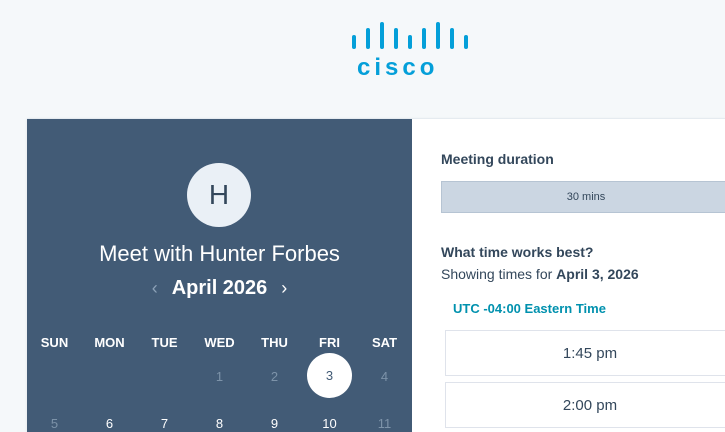 This screenshot has height=432, width=725. Describe the element at coordinates (329, 375) in the screenshot. I see `calendar-day-3-selected: 3` at that location.